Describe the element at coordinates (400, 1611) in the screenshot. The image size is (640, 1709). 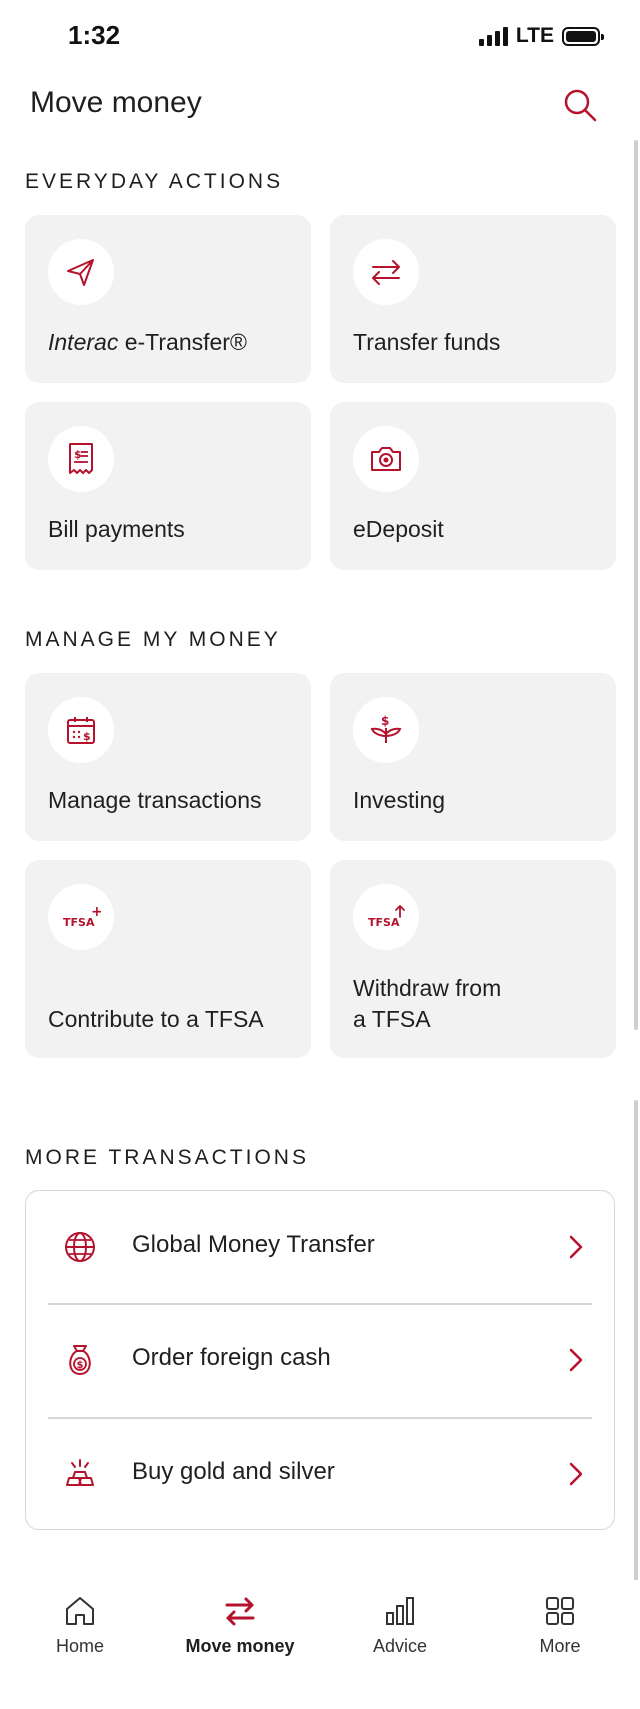
I see `bar-chart-icon` at that location.